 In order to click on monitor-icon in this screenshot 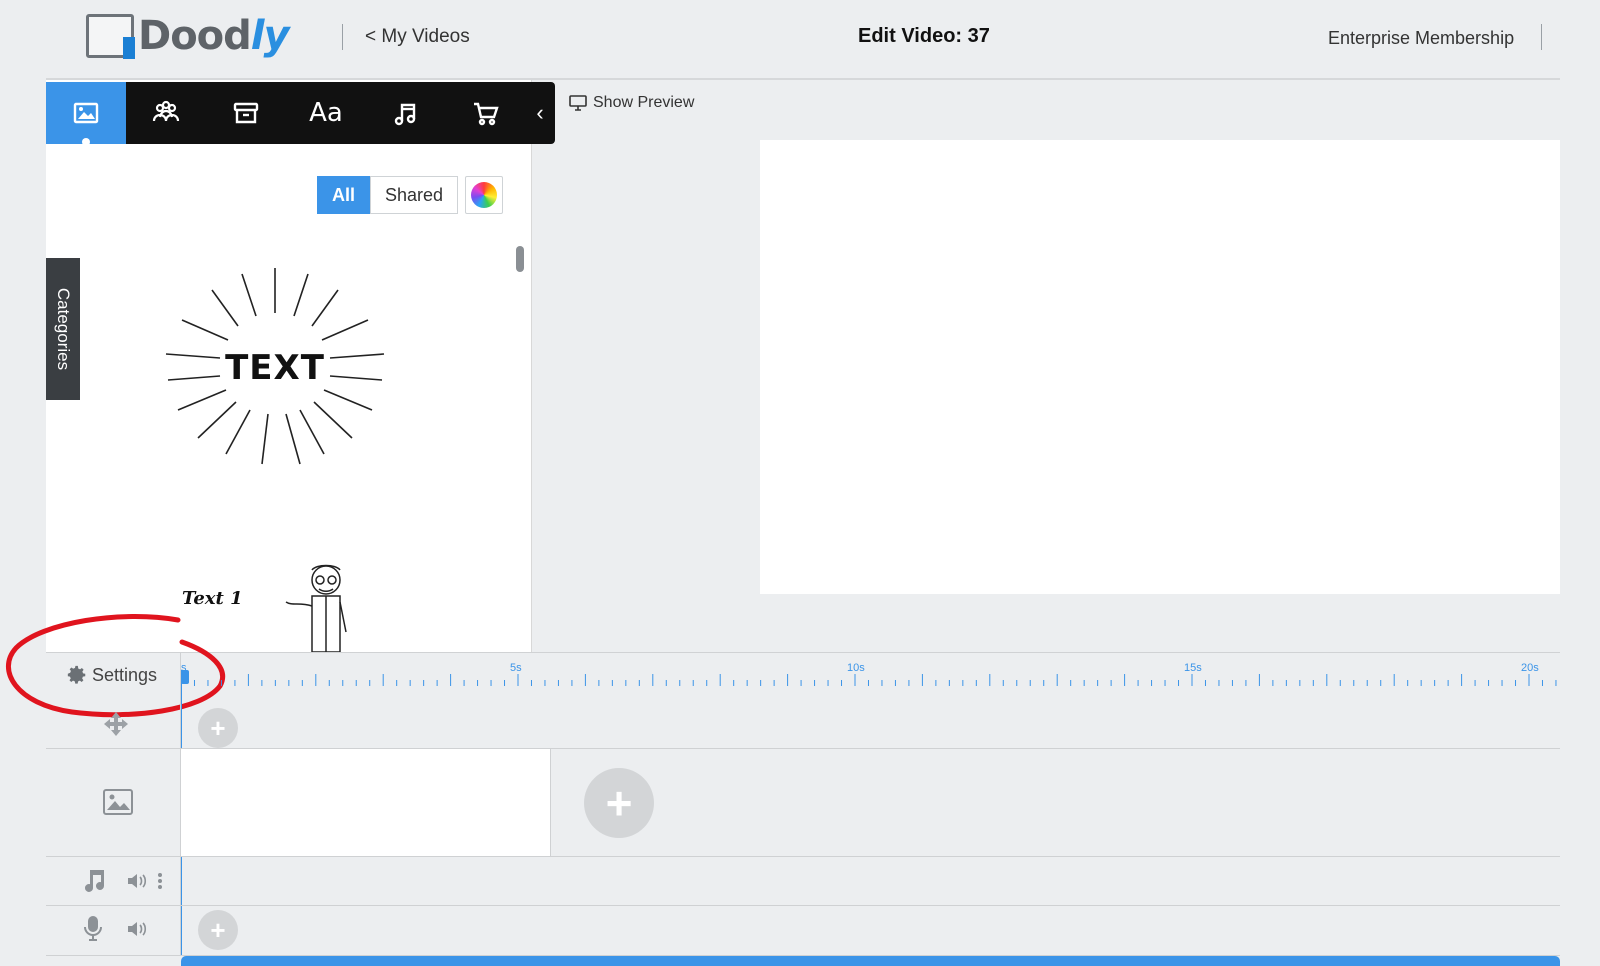, I will do `click(578, 103)`.